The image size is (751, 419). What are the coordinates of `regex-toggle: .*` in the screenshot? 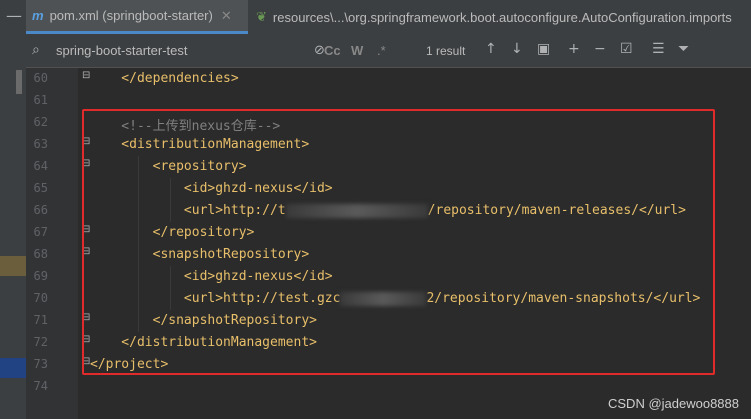 It's located at (381, 50).